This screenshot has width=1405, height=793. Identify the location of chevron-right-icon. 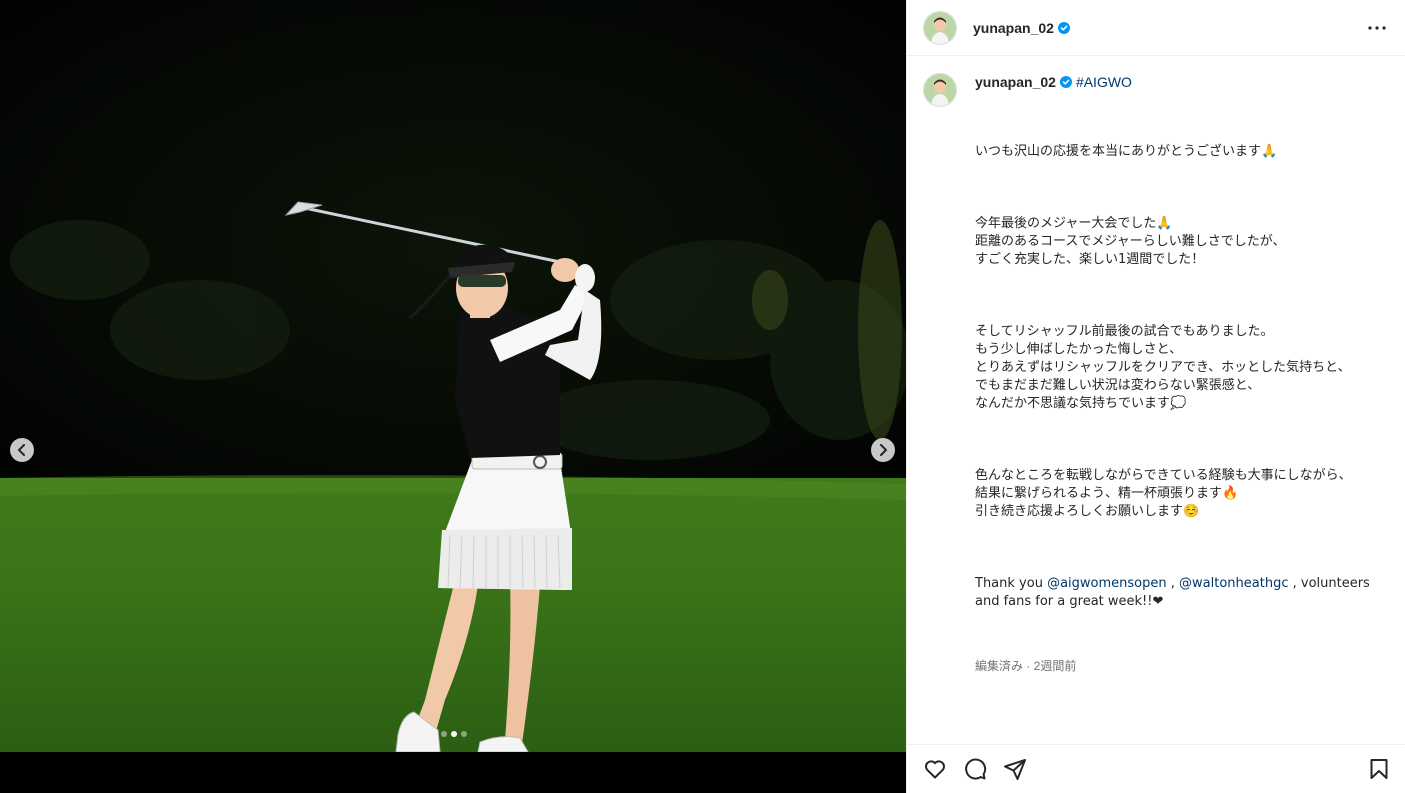
(883, 450).